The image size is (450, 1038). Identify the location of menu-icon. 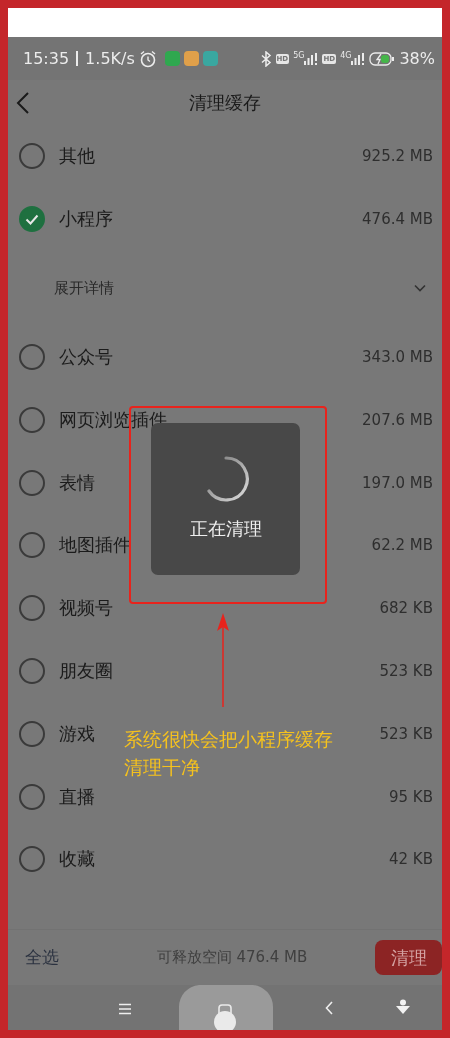
(125, 1009).